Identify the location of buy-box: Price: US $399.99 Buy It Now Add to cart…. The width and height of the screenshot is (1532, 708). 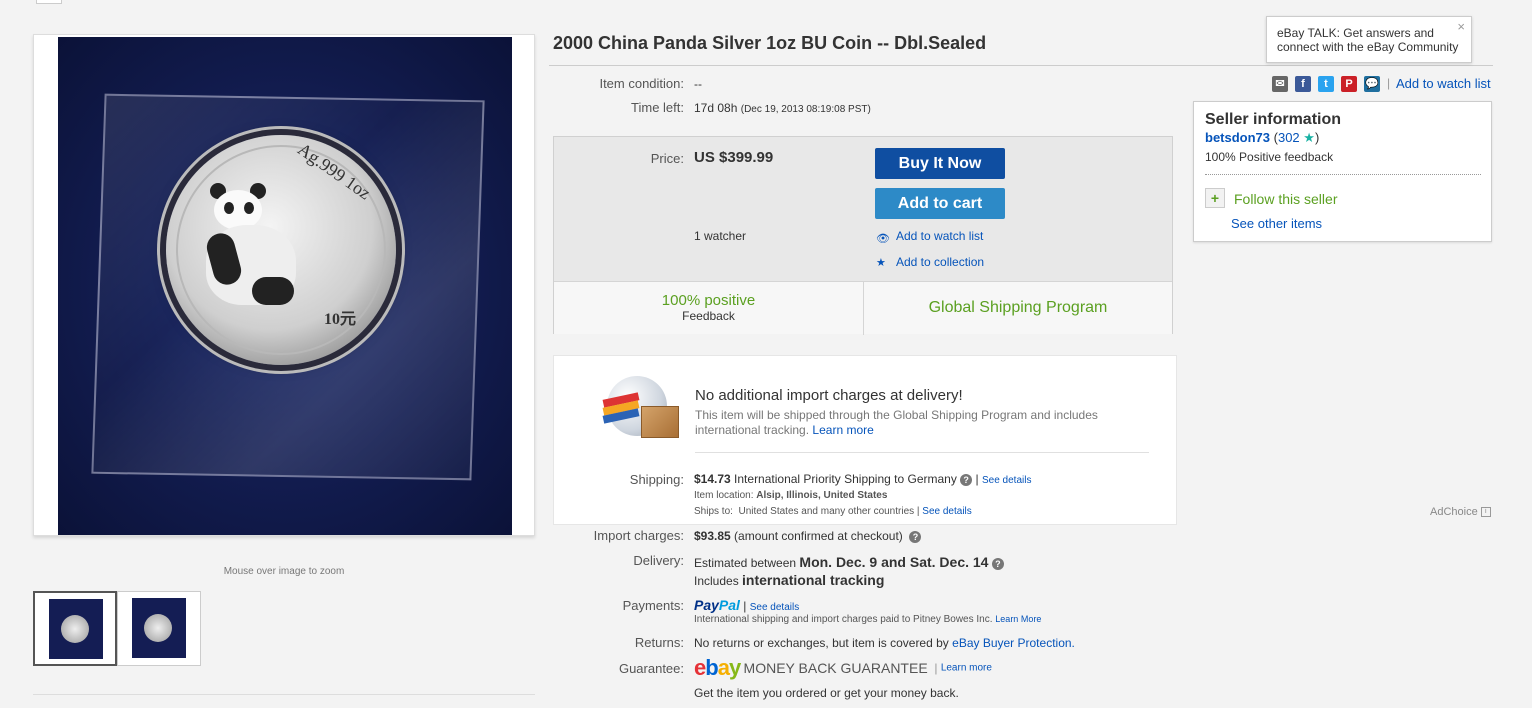
(863, 235).